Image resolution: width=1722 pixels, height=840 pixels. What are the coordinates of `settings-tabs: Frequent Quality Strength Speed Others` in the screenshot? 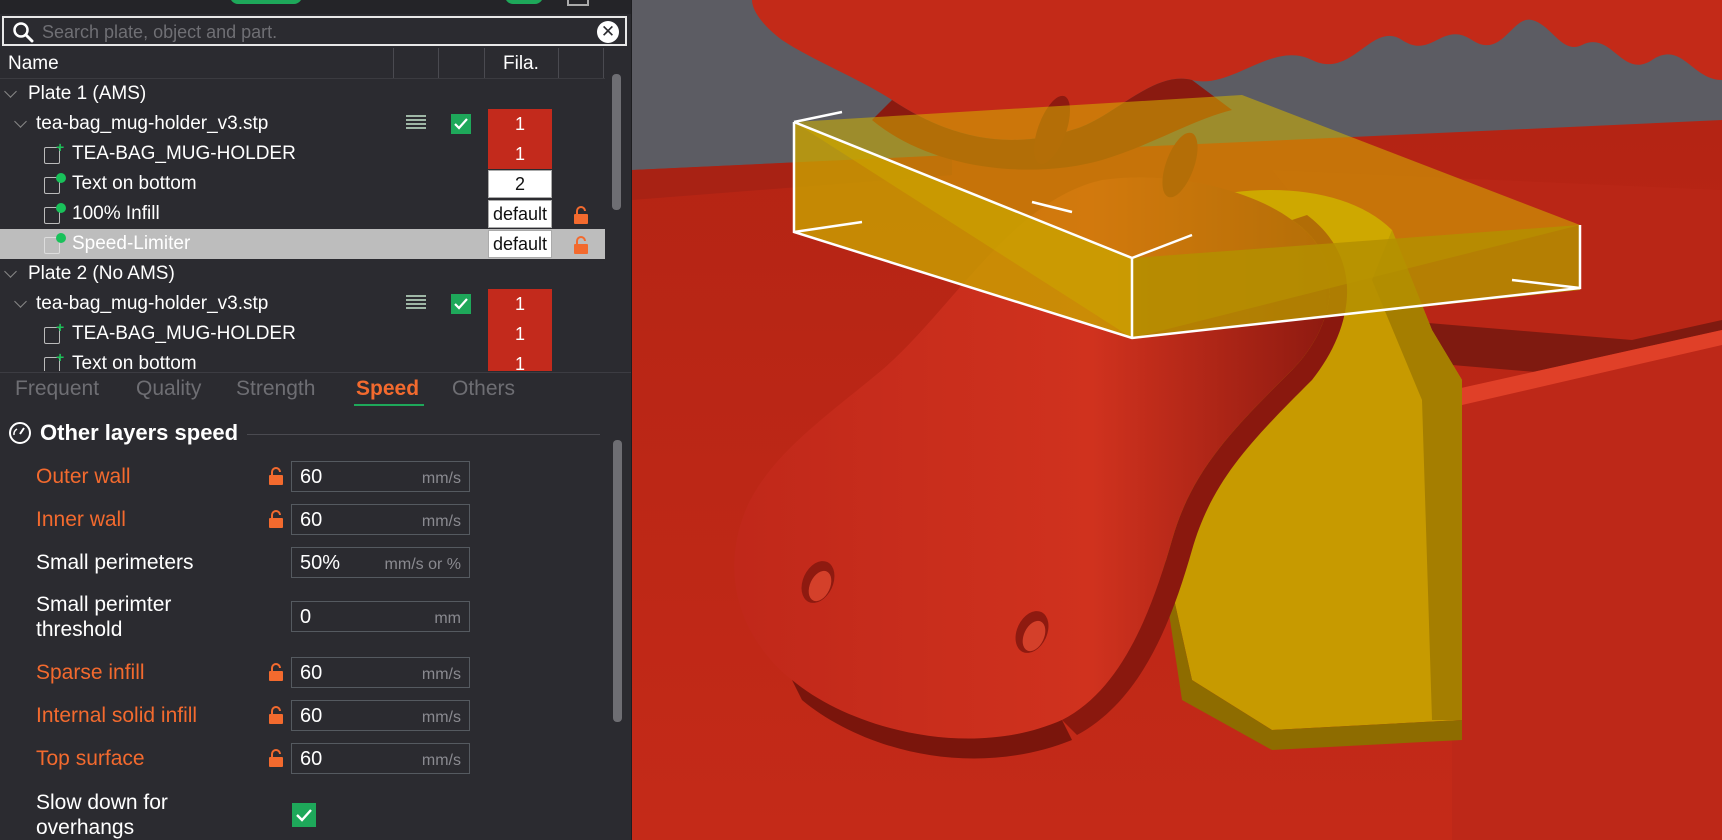 It's located at (315, 389).